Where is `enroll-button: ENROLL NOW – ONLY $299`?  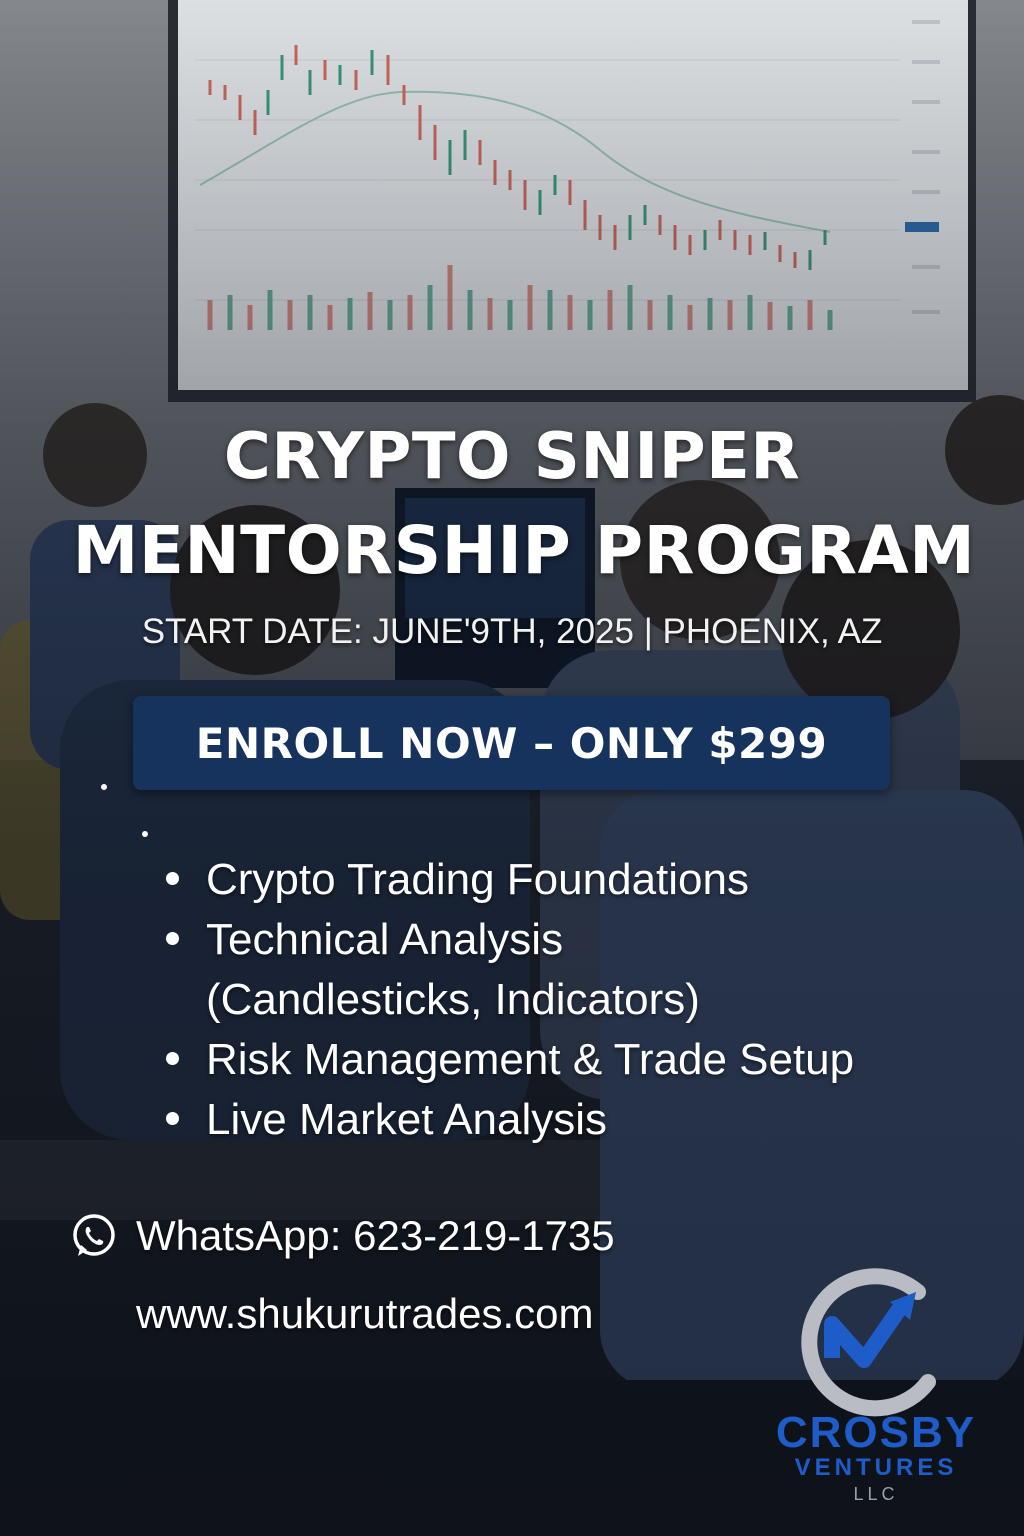 enroll-button: ENROLL NOW – ONLY $299 is located at coordinates (511, 743).